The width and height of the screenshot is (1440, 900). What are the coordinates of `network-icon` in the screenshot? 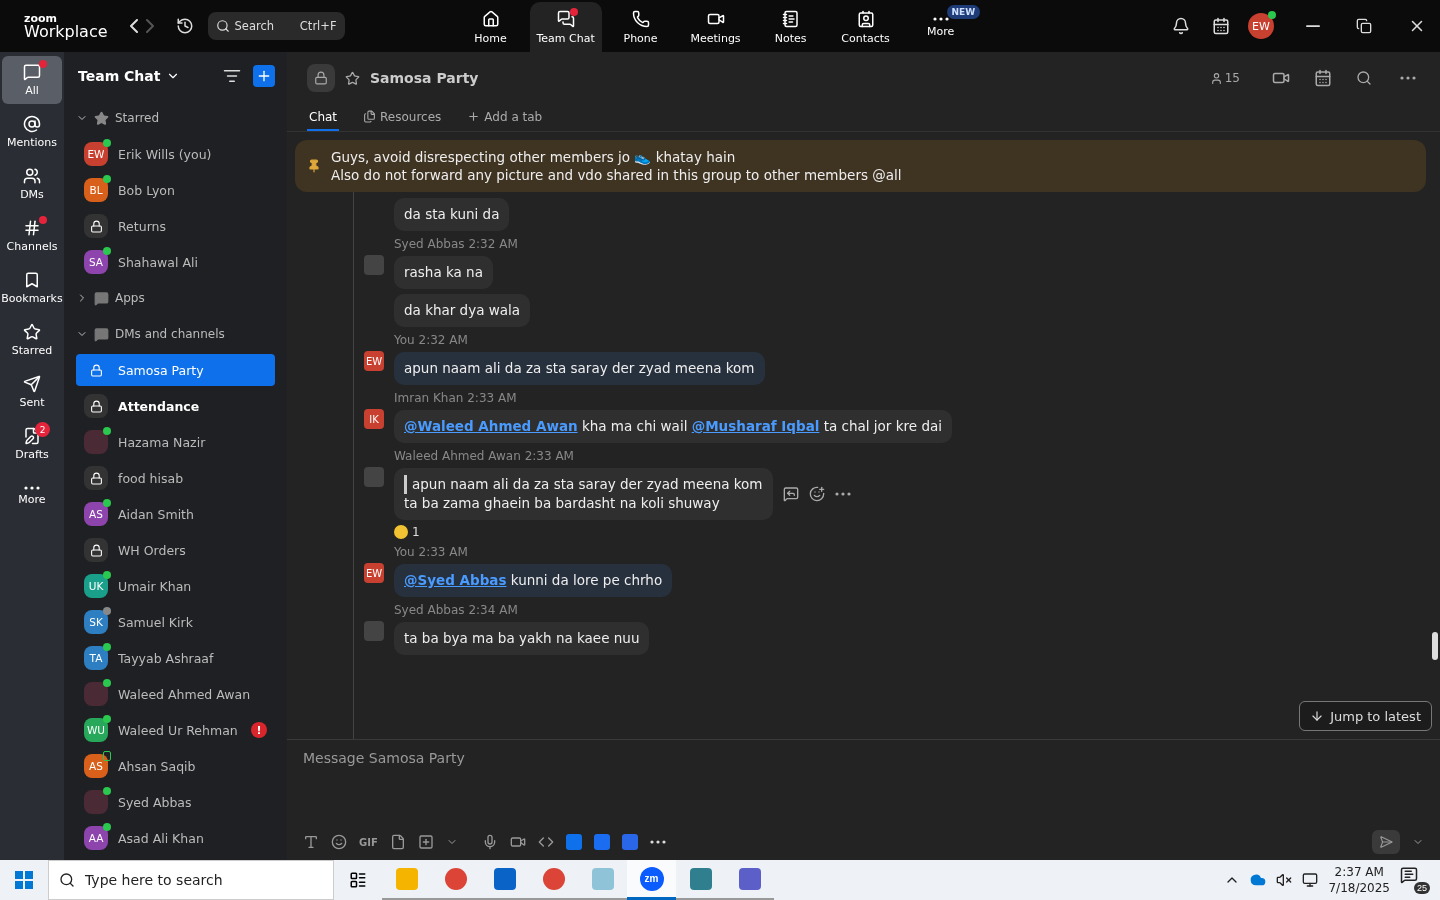 It's located at (1310, 880).